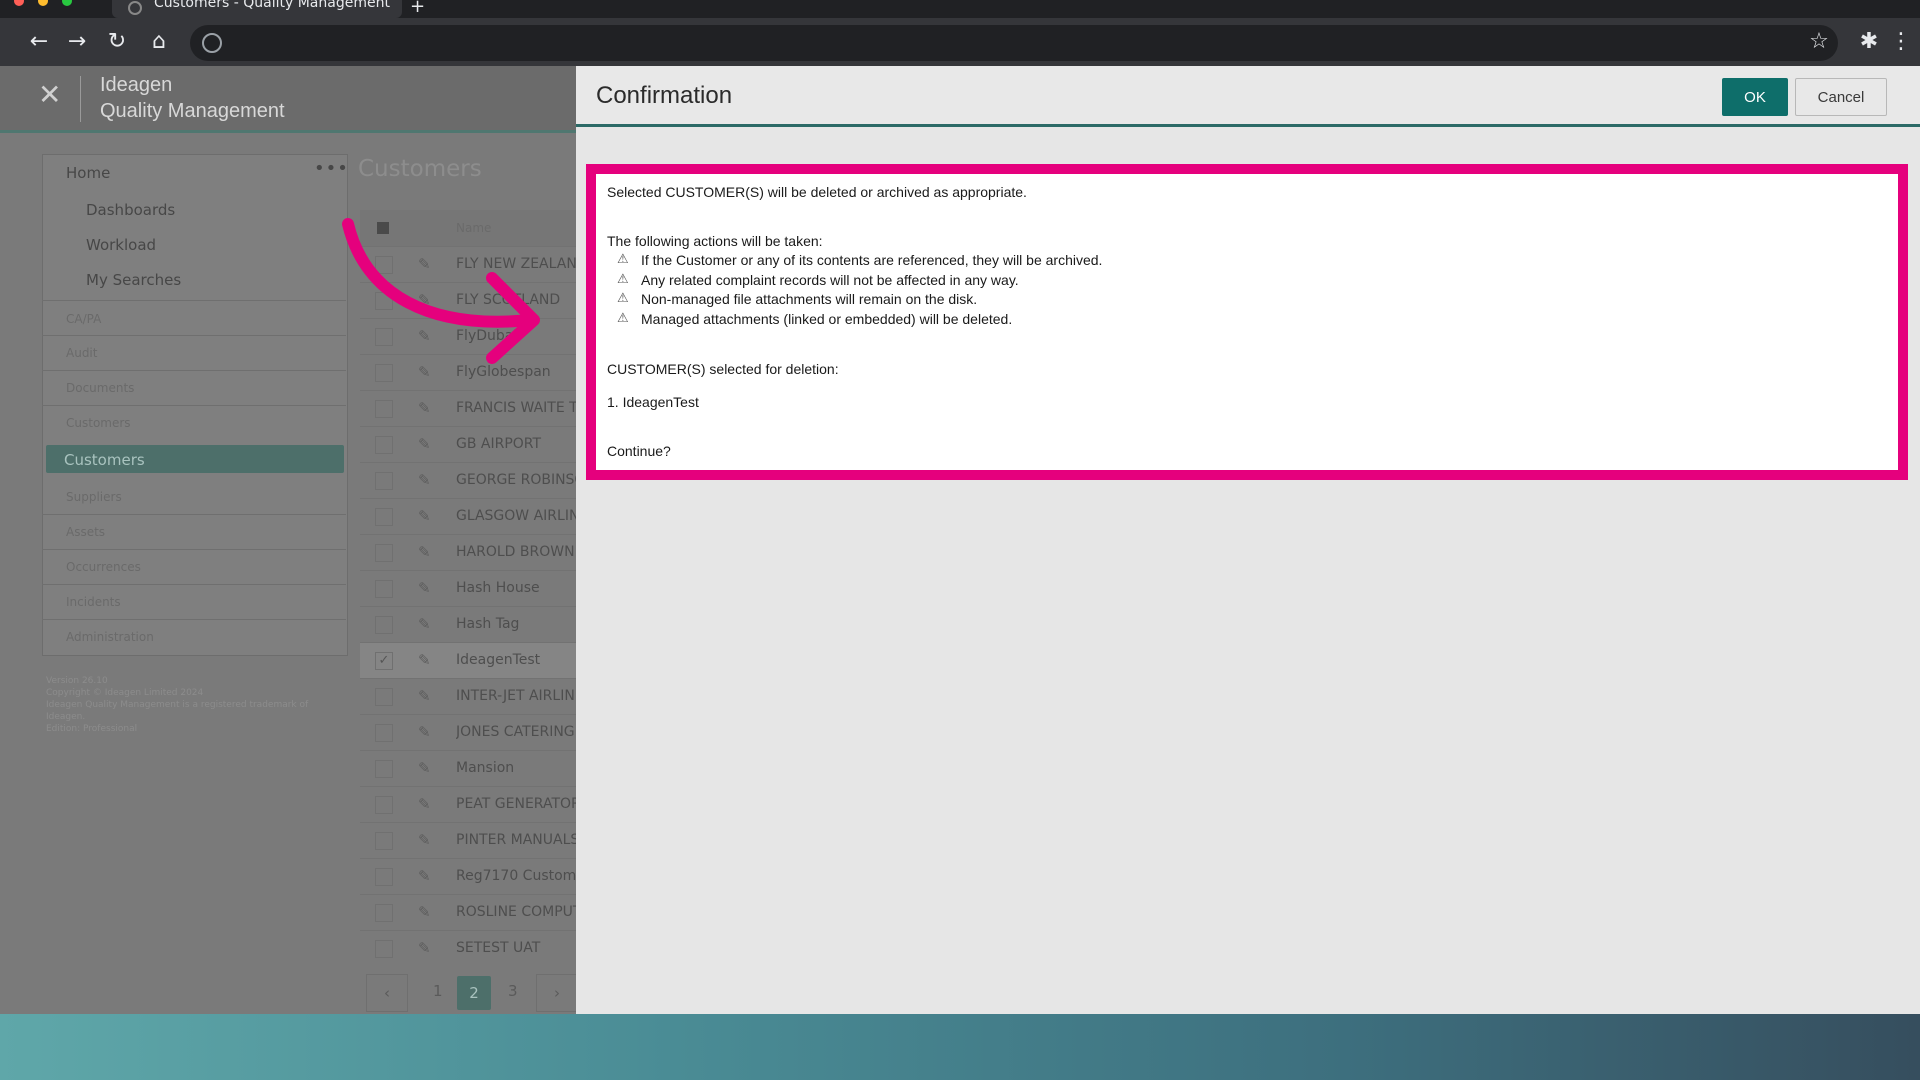 The height and width of the screenshot is (1080, 1920). Describe the element at coordinates (103, 567) in the screenshot. I see `sidebar-item-occurrences: Occurrences` at that location.